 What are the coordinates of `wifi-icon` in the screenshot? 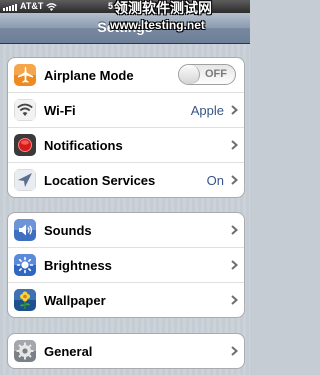 It's located at (25, 110).